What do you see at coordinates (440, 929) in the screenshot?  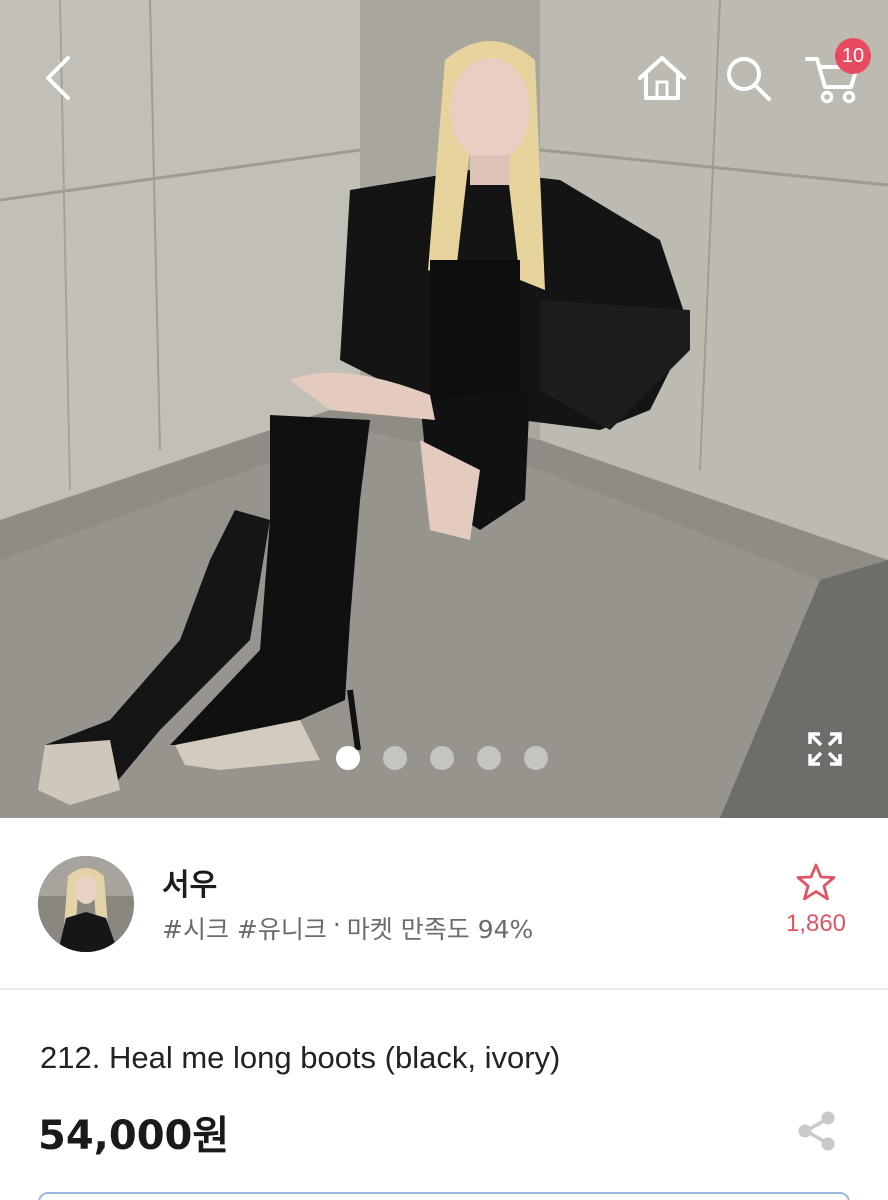 I see `seller-satisfaction: 마켓 만족도 94%` at bounding box center [440, 929].